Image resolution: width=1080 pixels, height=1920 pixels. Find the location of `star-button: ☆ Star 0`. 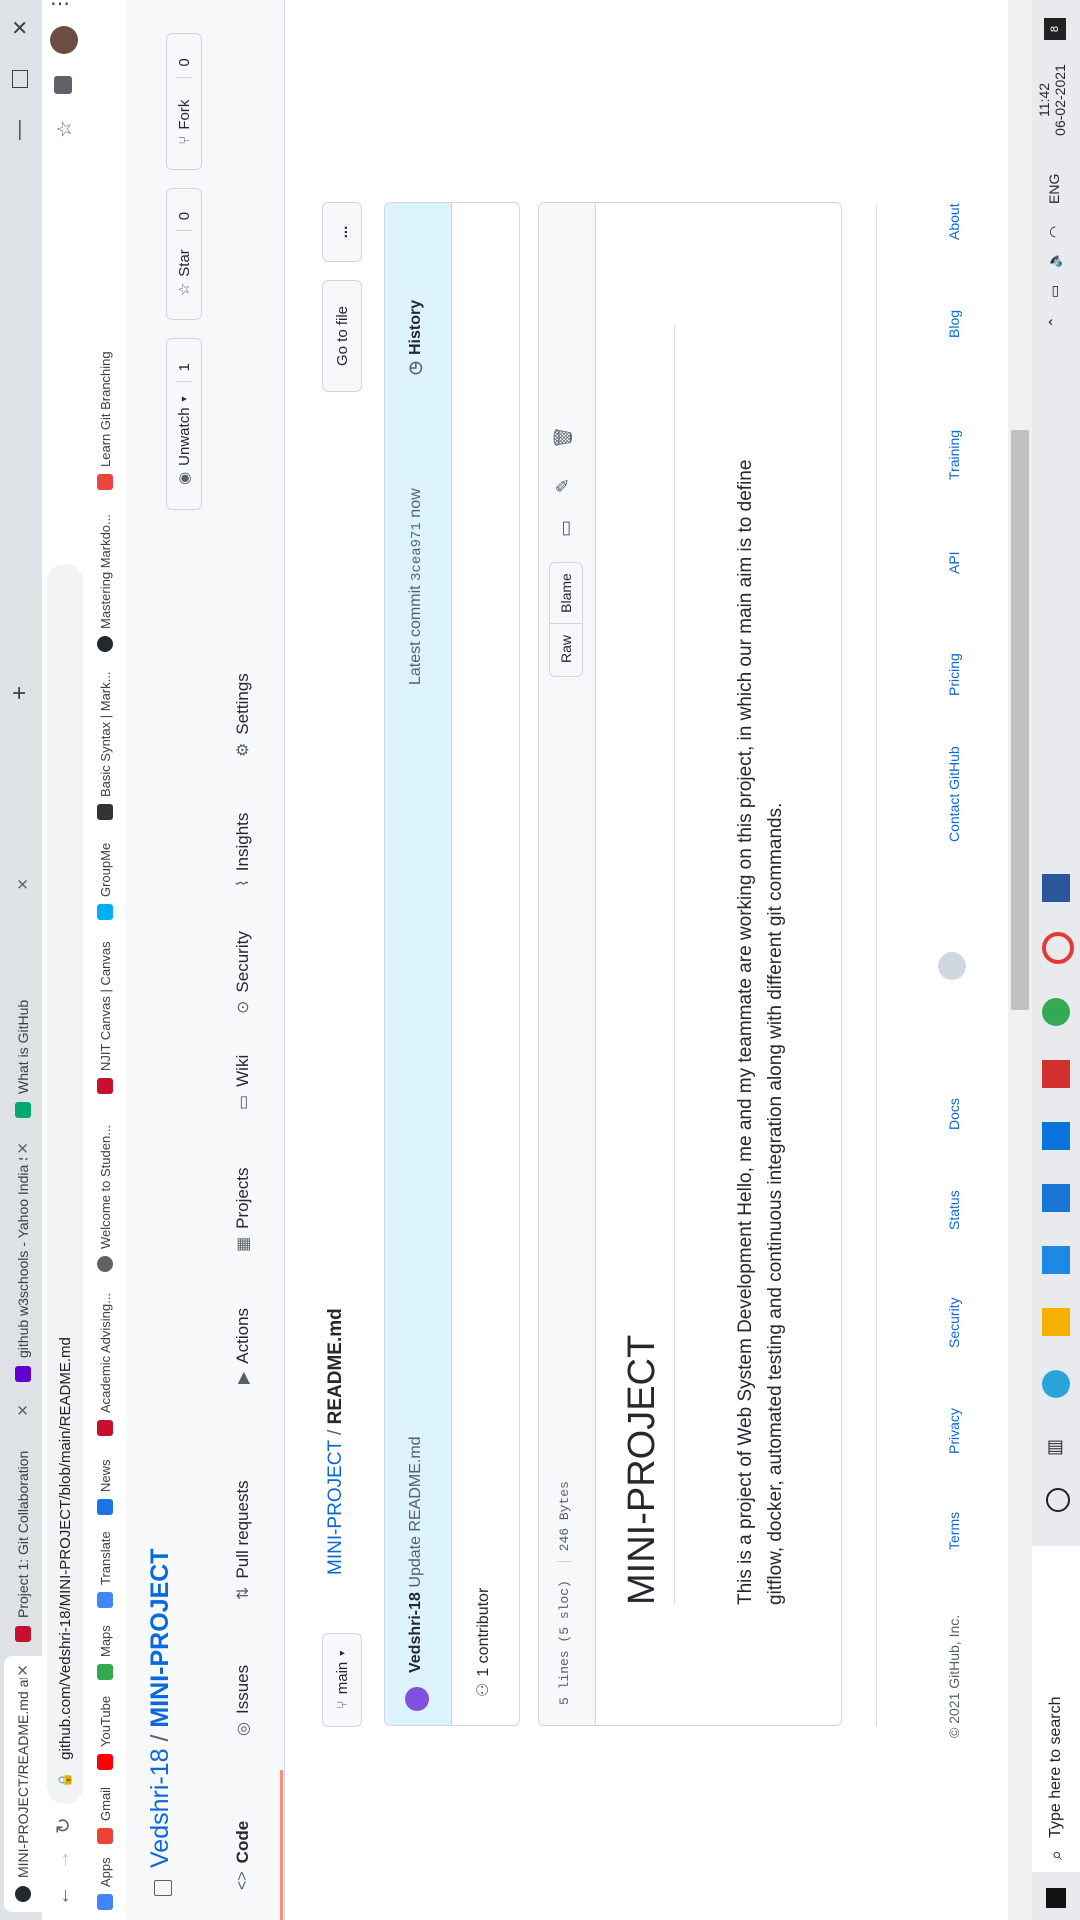

star-button: ☆ Star 0 is located at coordinates (184, 254).